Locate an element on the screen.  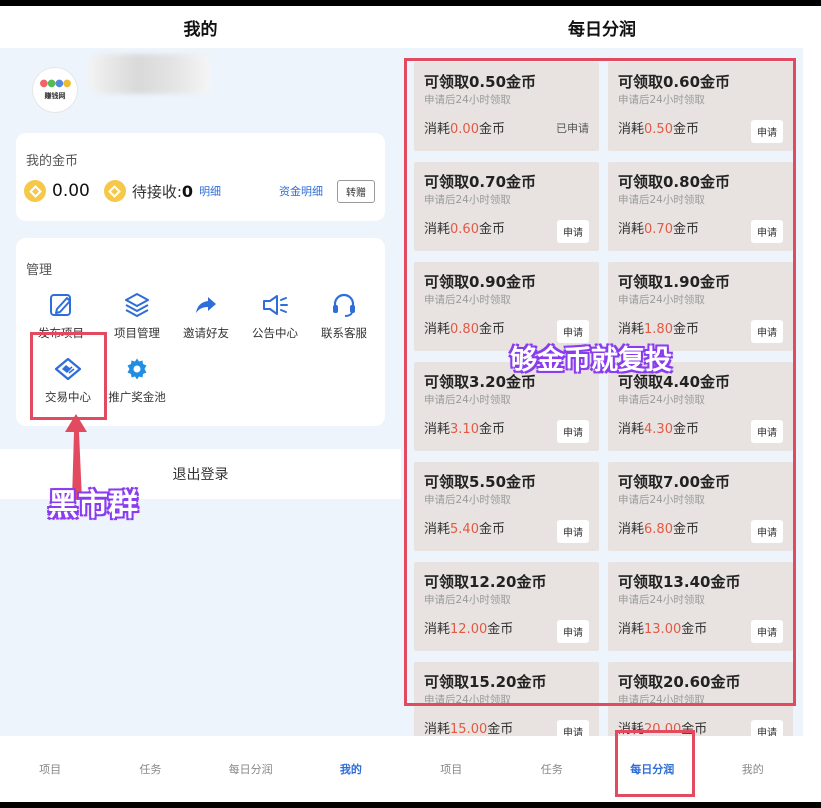
detail-link: 明细 is located at coordinates (210, 191).